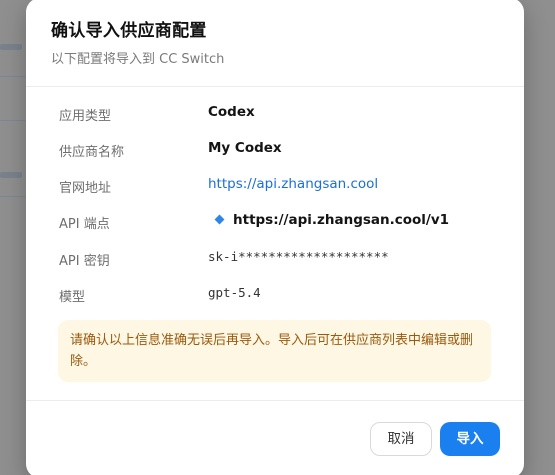 This screenshot has height=475, width=555. I want to click on info-row-api-endpoint: API 端点 https://api.zhangsan.cool/v1, so click(275, 222).